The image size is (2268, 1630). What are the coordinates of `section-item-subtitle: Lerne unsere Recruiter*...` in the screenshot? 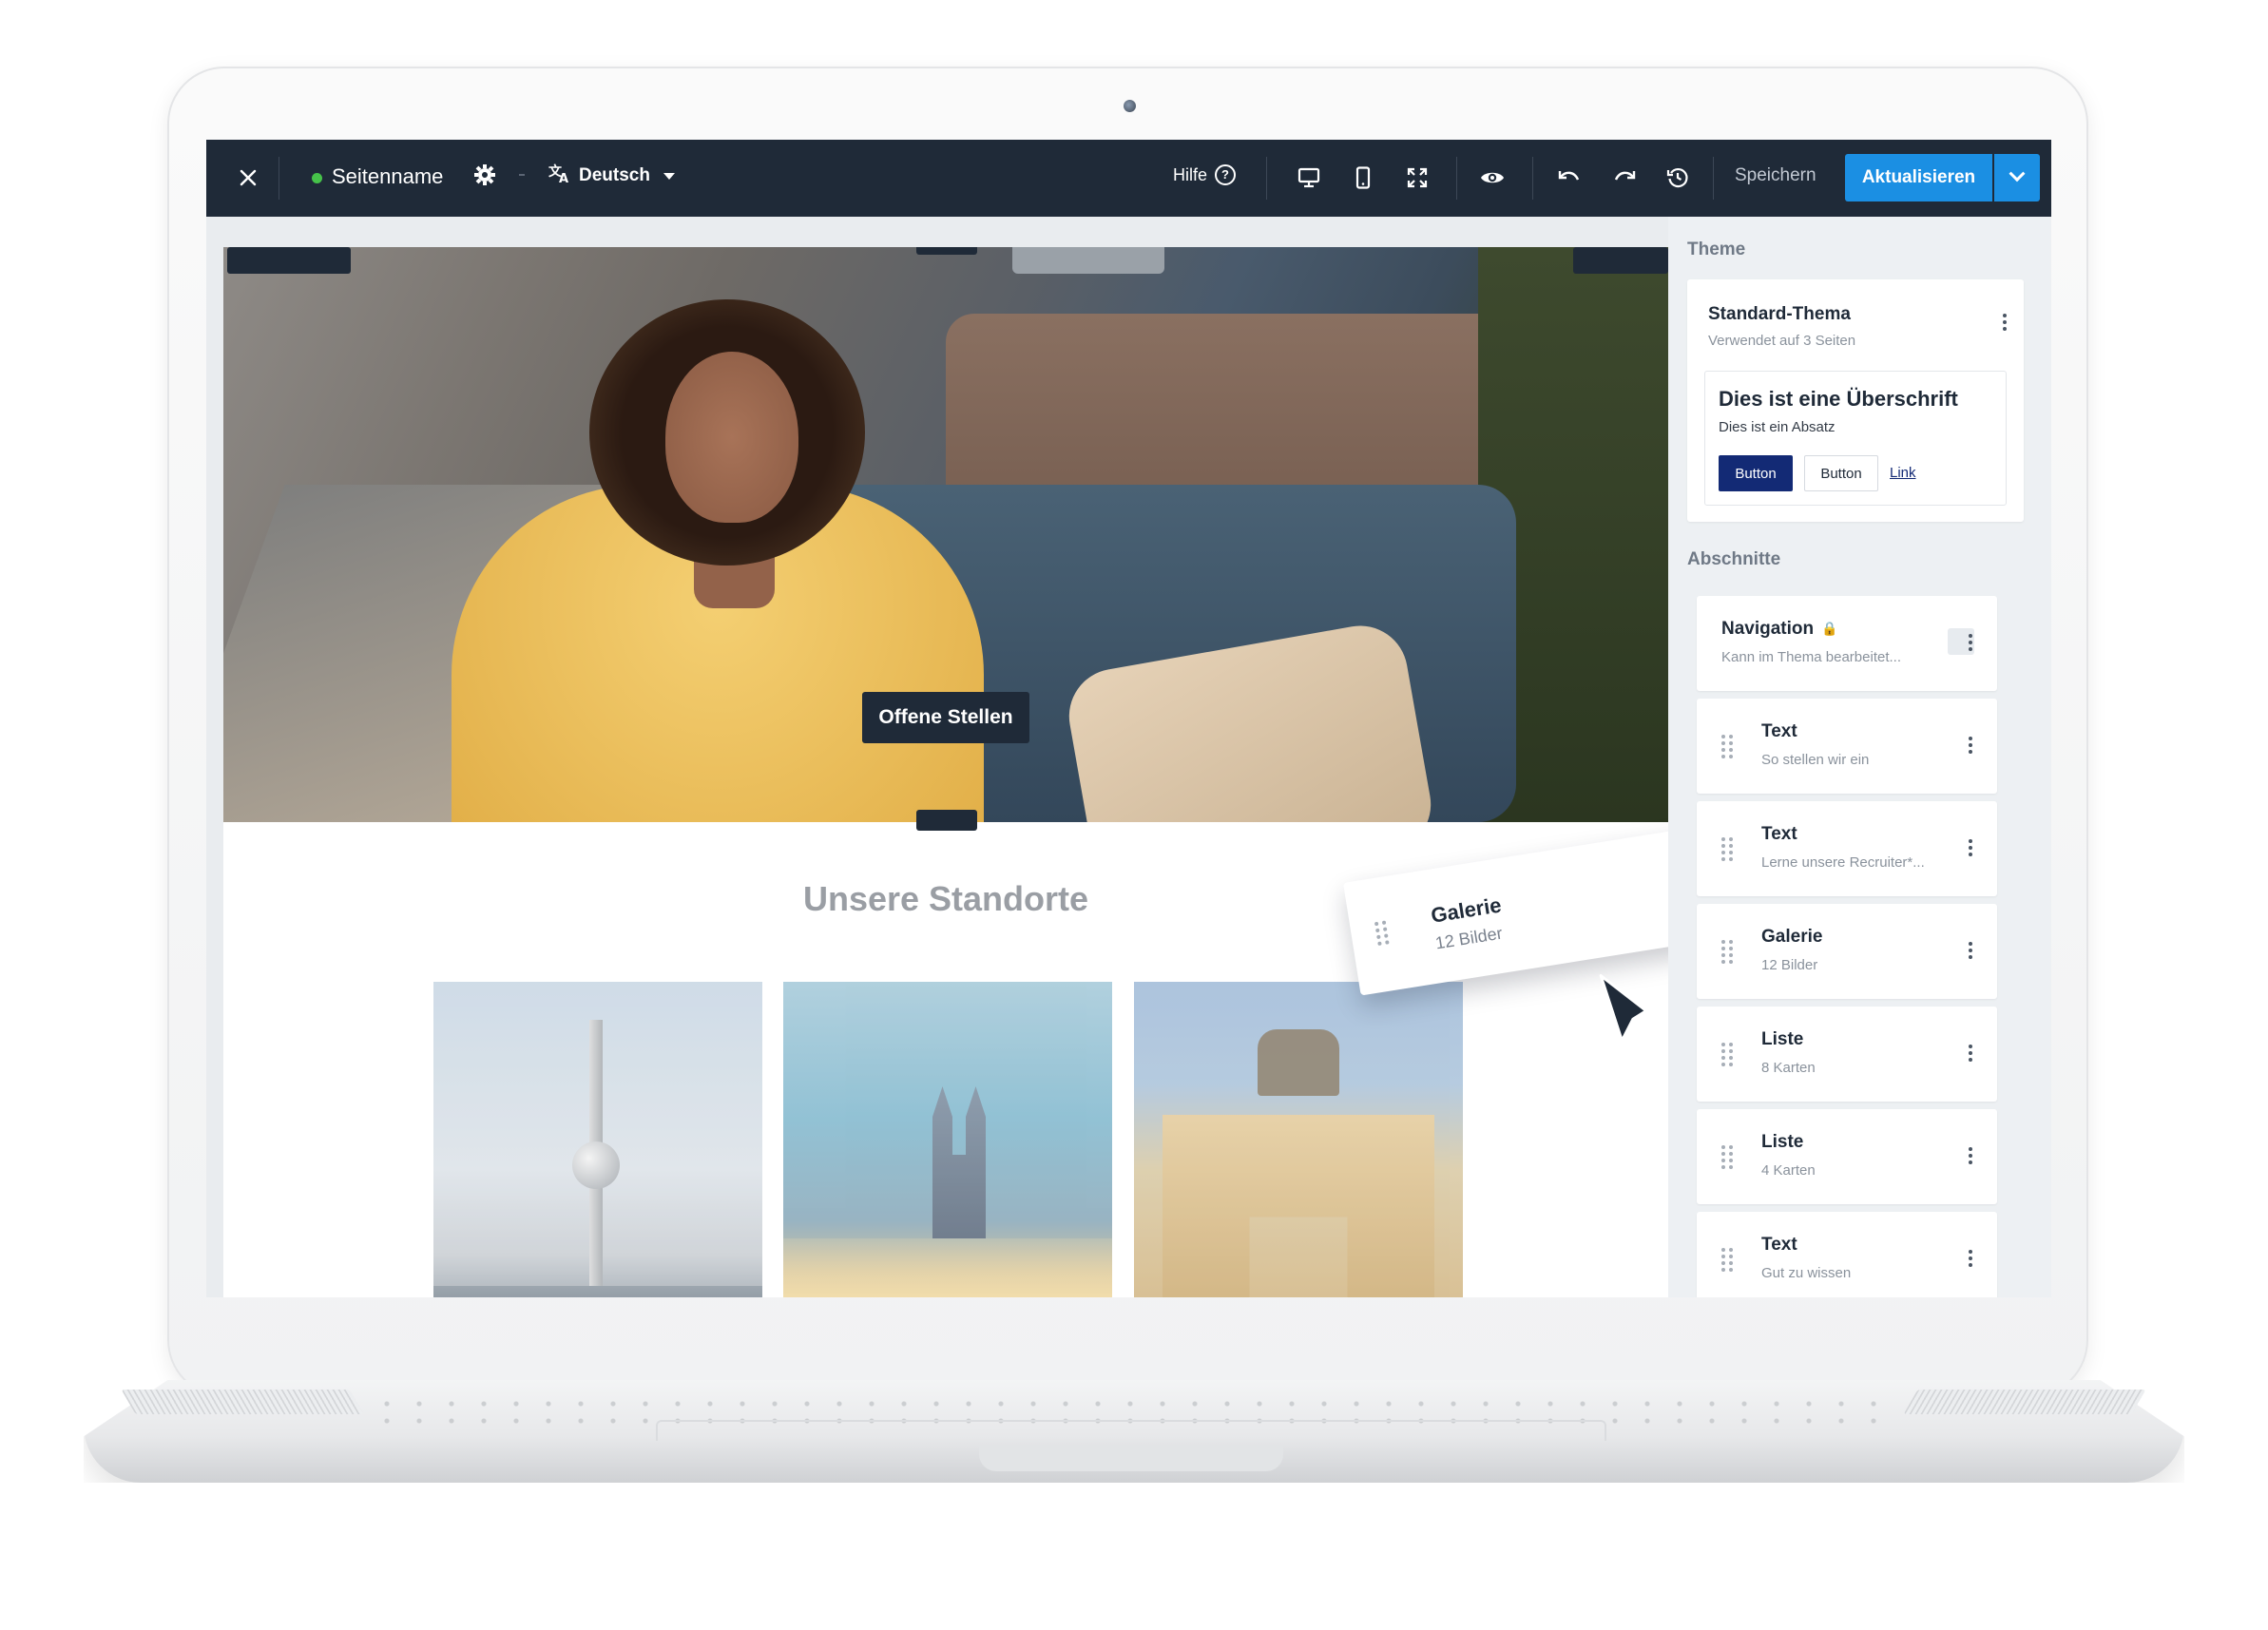 It's located at (1843, 862).